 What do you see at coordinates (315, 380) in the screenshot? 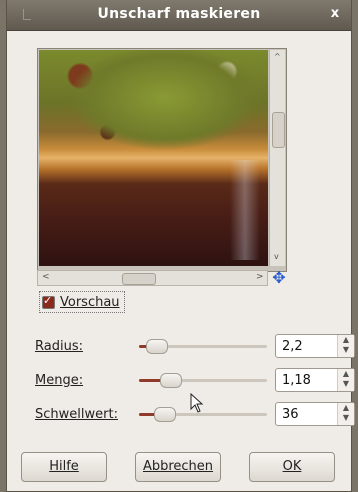
I see `amount-spinbutton: 1,18 ▲ ▼` at bounding box center [315, 380].